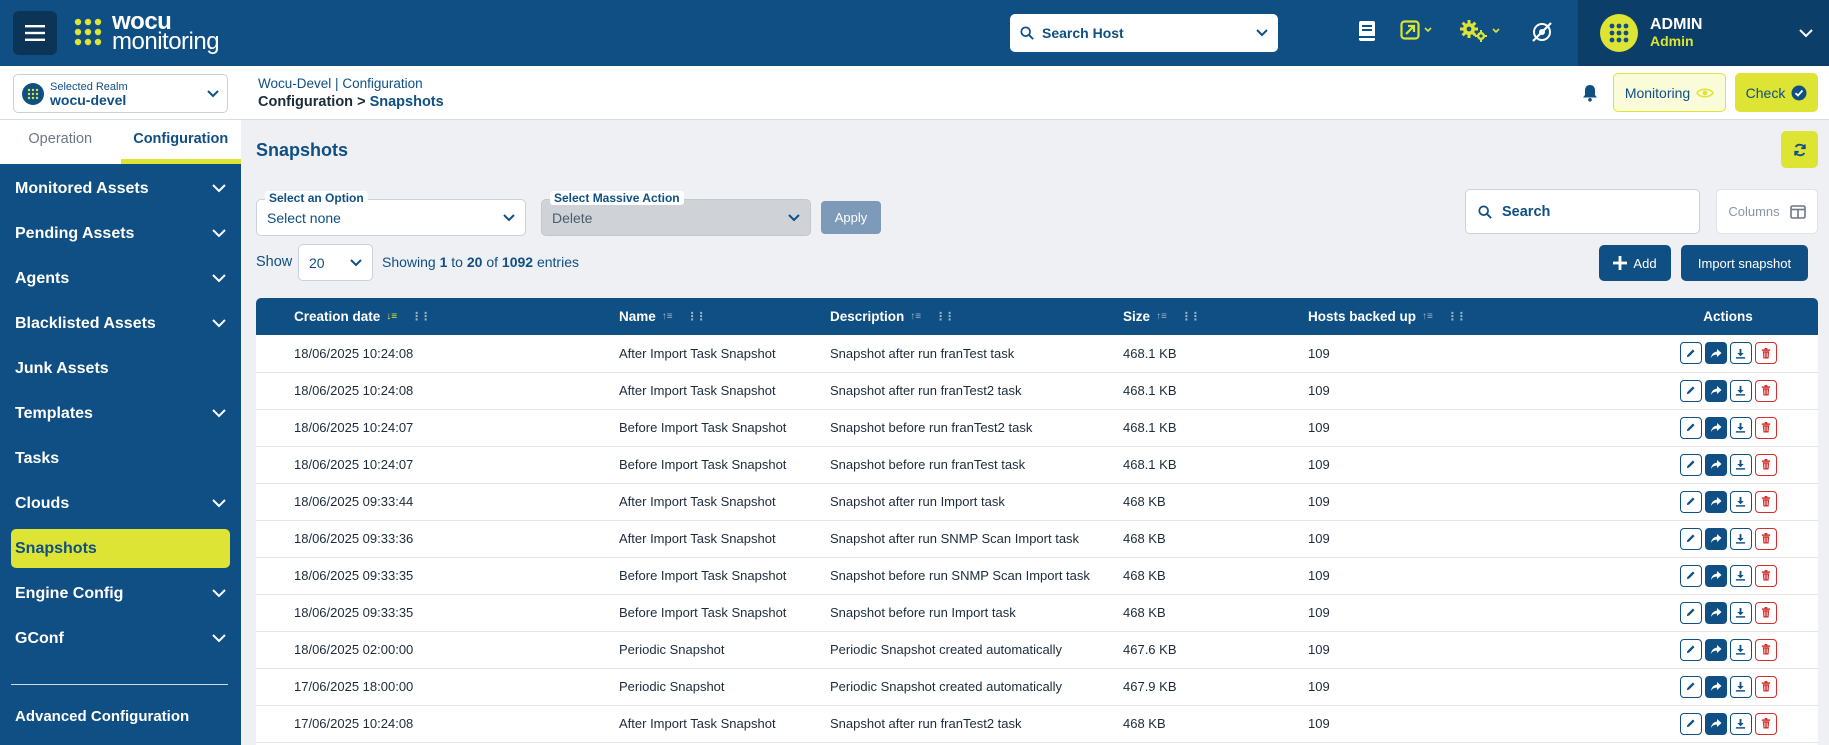 This screenshot has height=745, width=1829. Describe the element at coordinates (120, 458) in the screenshot. I see `sidebar-item-tasks: Tasks` at that location.